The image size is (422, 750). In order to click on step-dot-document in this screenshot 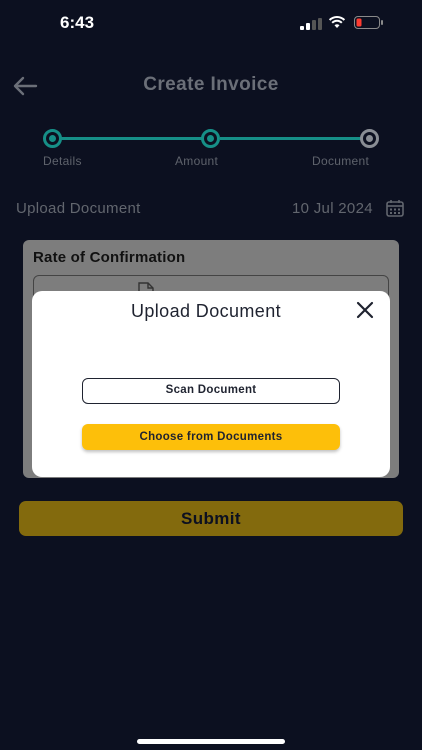, I will do `click(369, 138)`.